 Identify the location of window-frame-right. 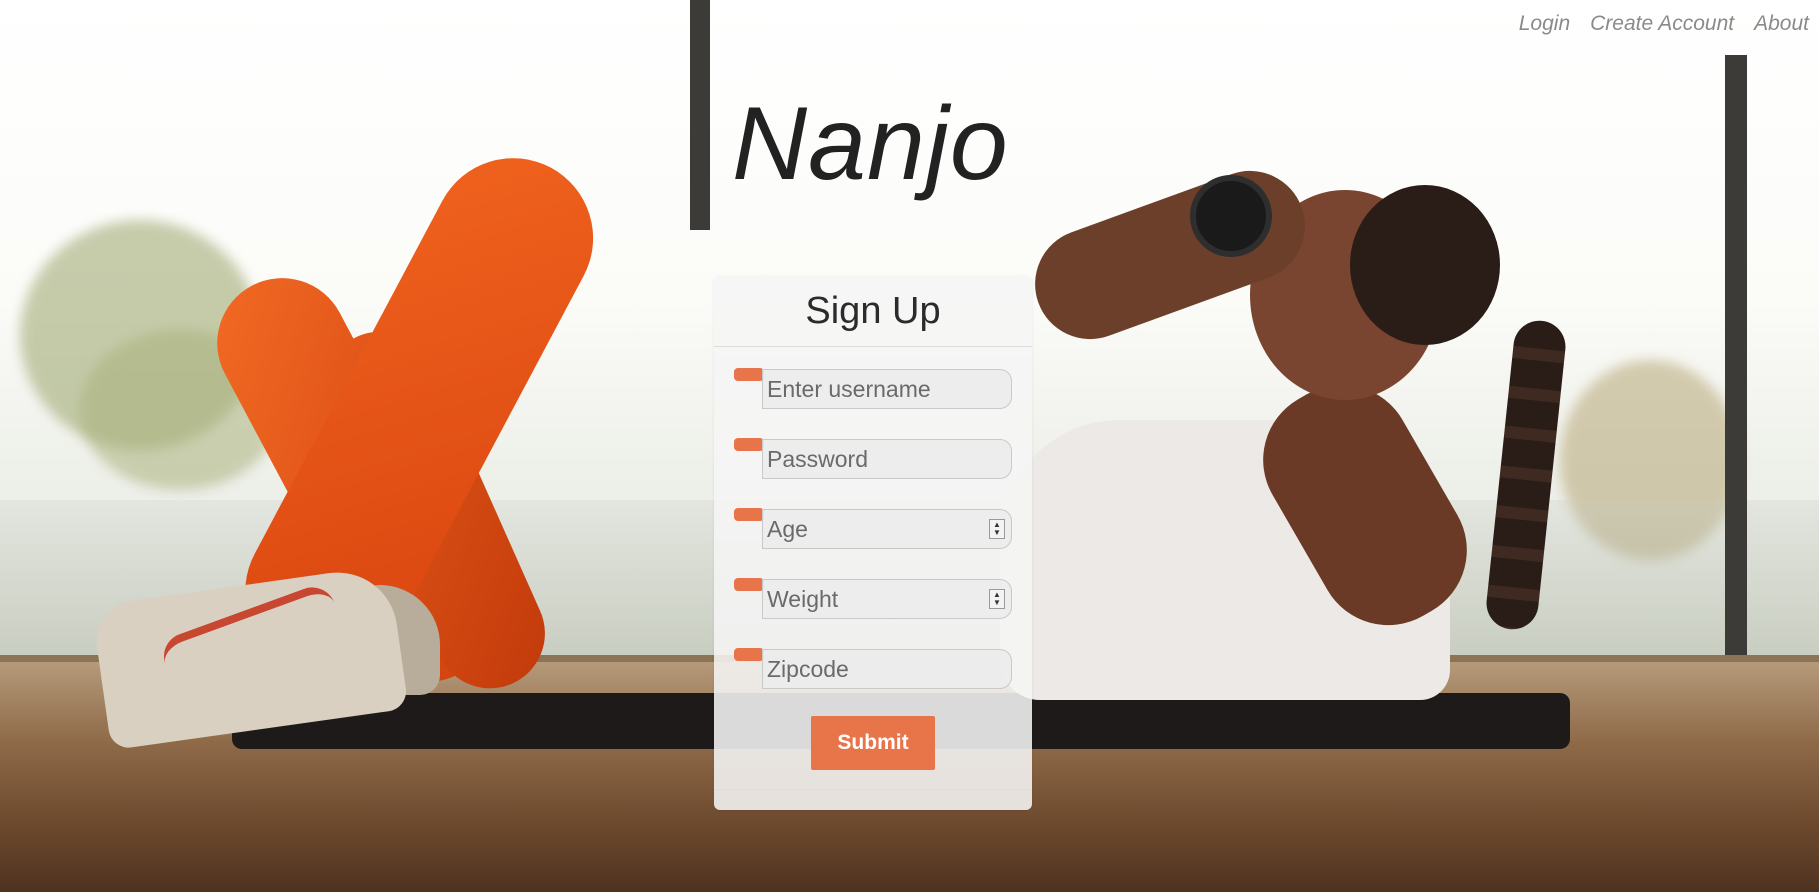
(1736, 355).